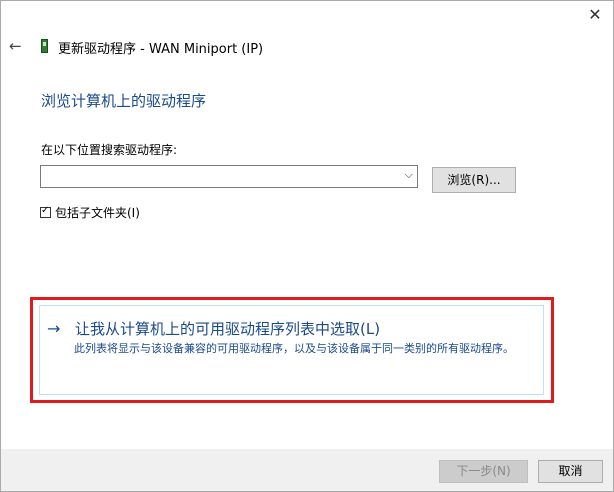 Image resolution: width=614 pixels, height=492 pixels. I want to click on search-location-label: 在以下位置搜索驱动程序:, so click(109, 150).